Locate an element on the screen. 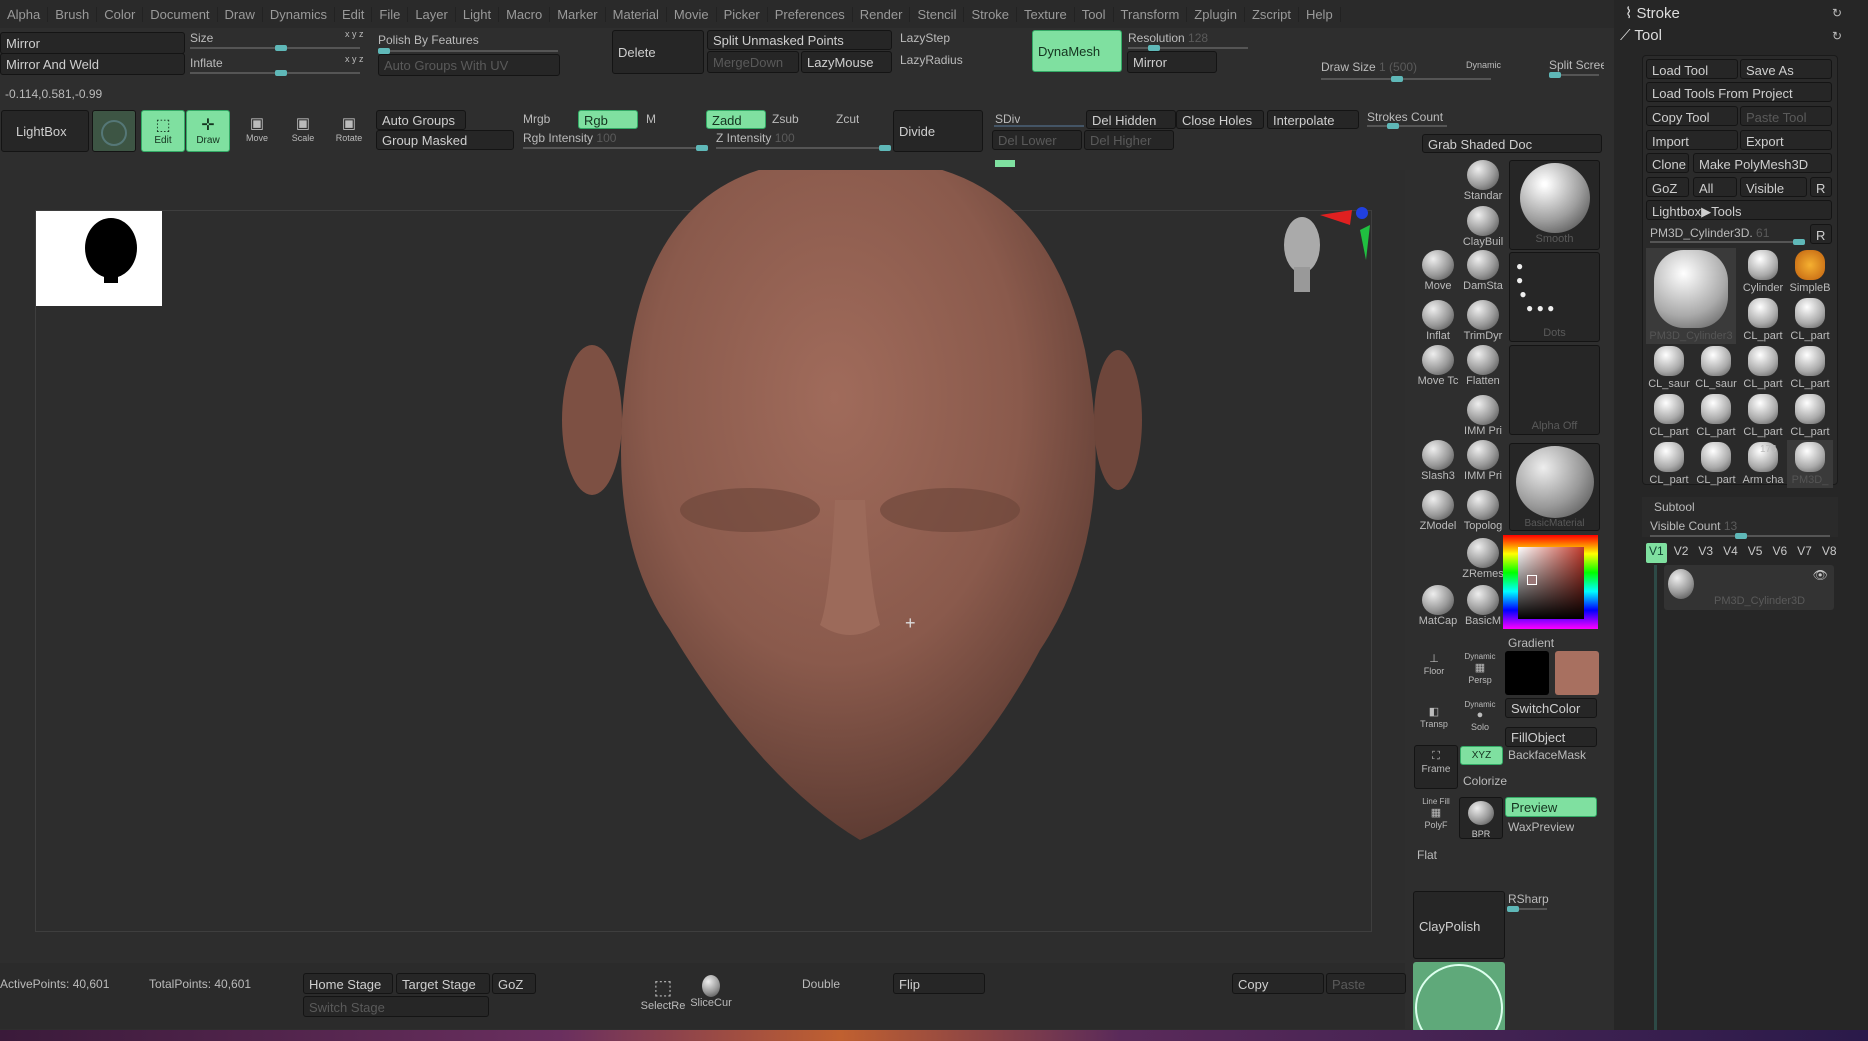 The image size is (1868, 1041). flip-button: Flip is located at coordinates (939, 983).